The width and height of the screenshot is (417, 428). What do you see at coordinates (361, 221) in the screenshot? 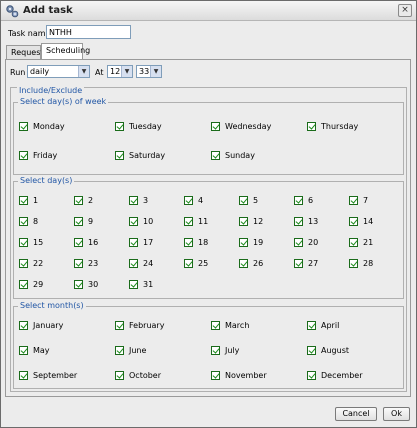
I see `day-checkbox: 14` at bounding box center [361, 221].